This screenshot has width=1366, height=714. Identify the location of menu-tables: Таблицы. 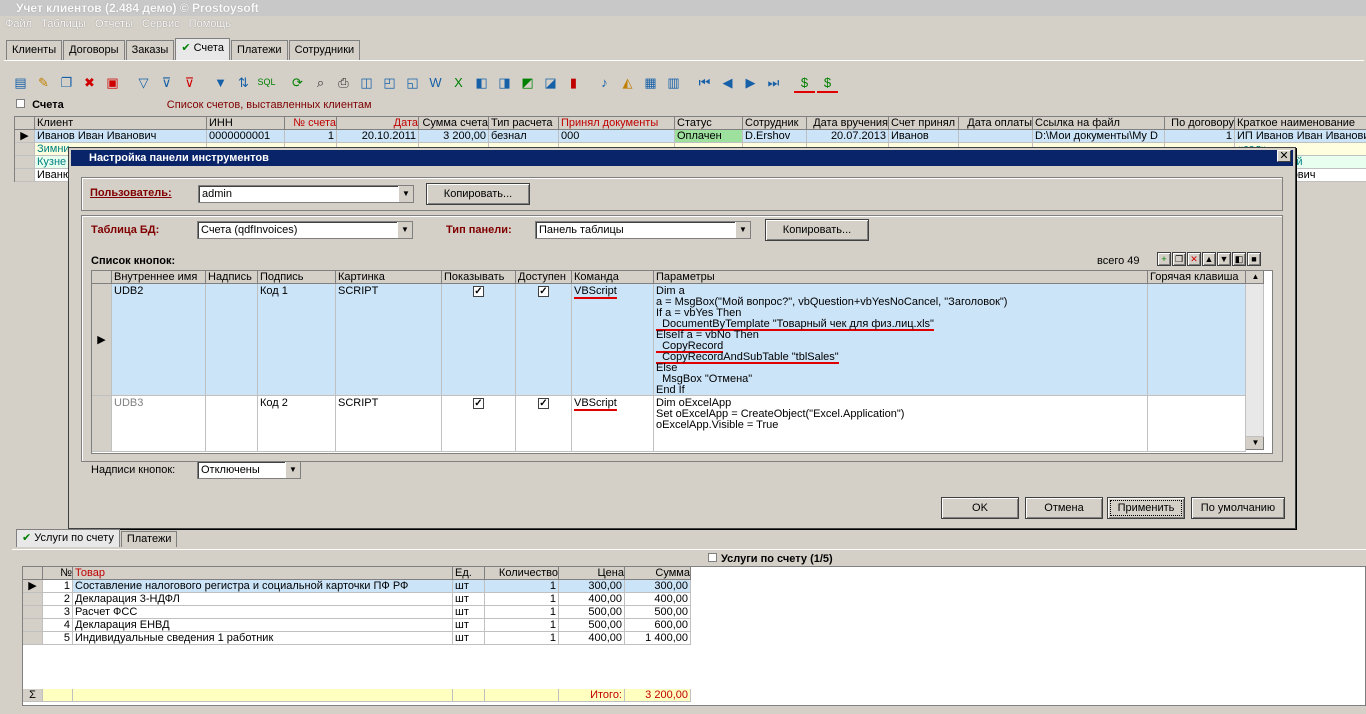
(63, 24).